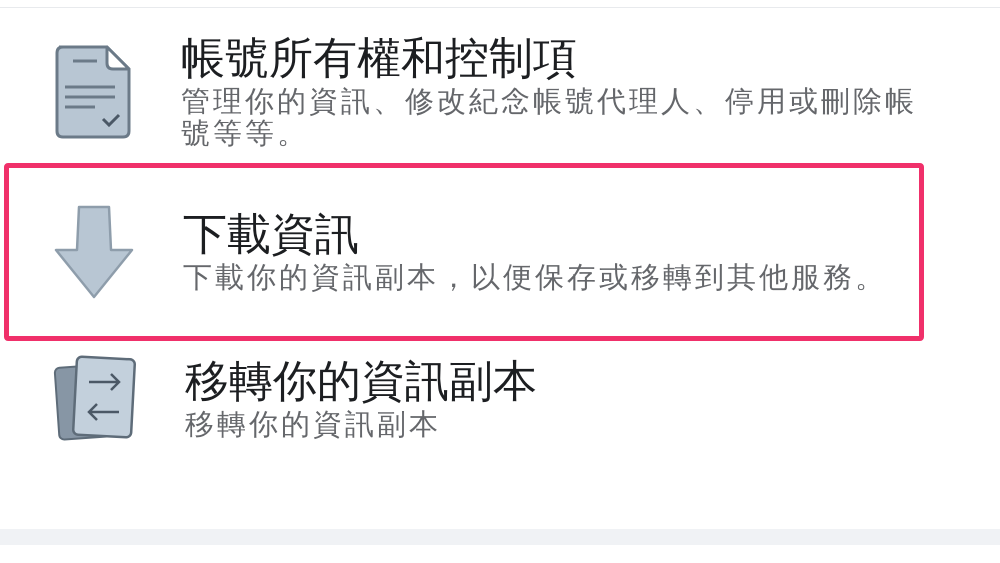  What do you see at coordinates (379, 59) in the screenshot?
I see `item-title: 帳號所有權和控制項` at bounding box center [379, 59].